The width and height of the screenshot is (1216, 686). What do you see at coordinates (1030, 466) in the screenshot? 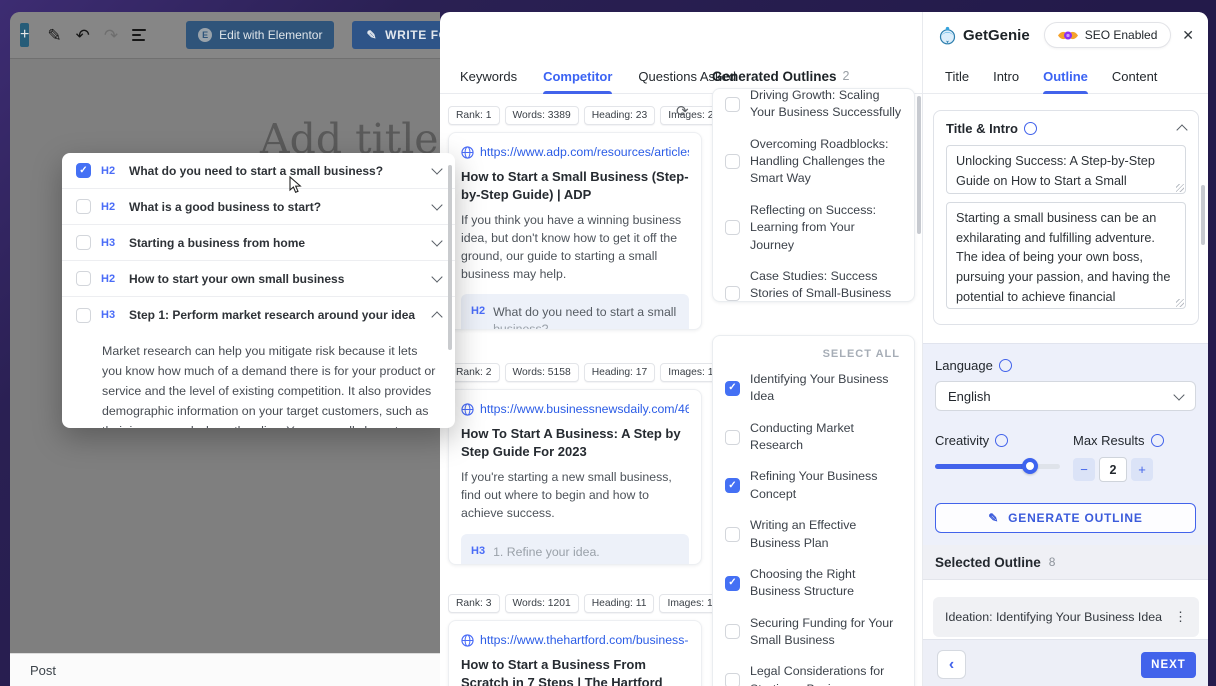
I see `slider-thumb` at bounding box center [1030, 466].